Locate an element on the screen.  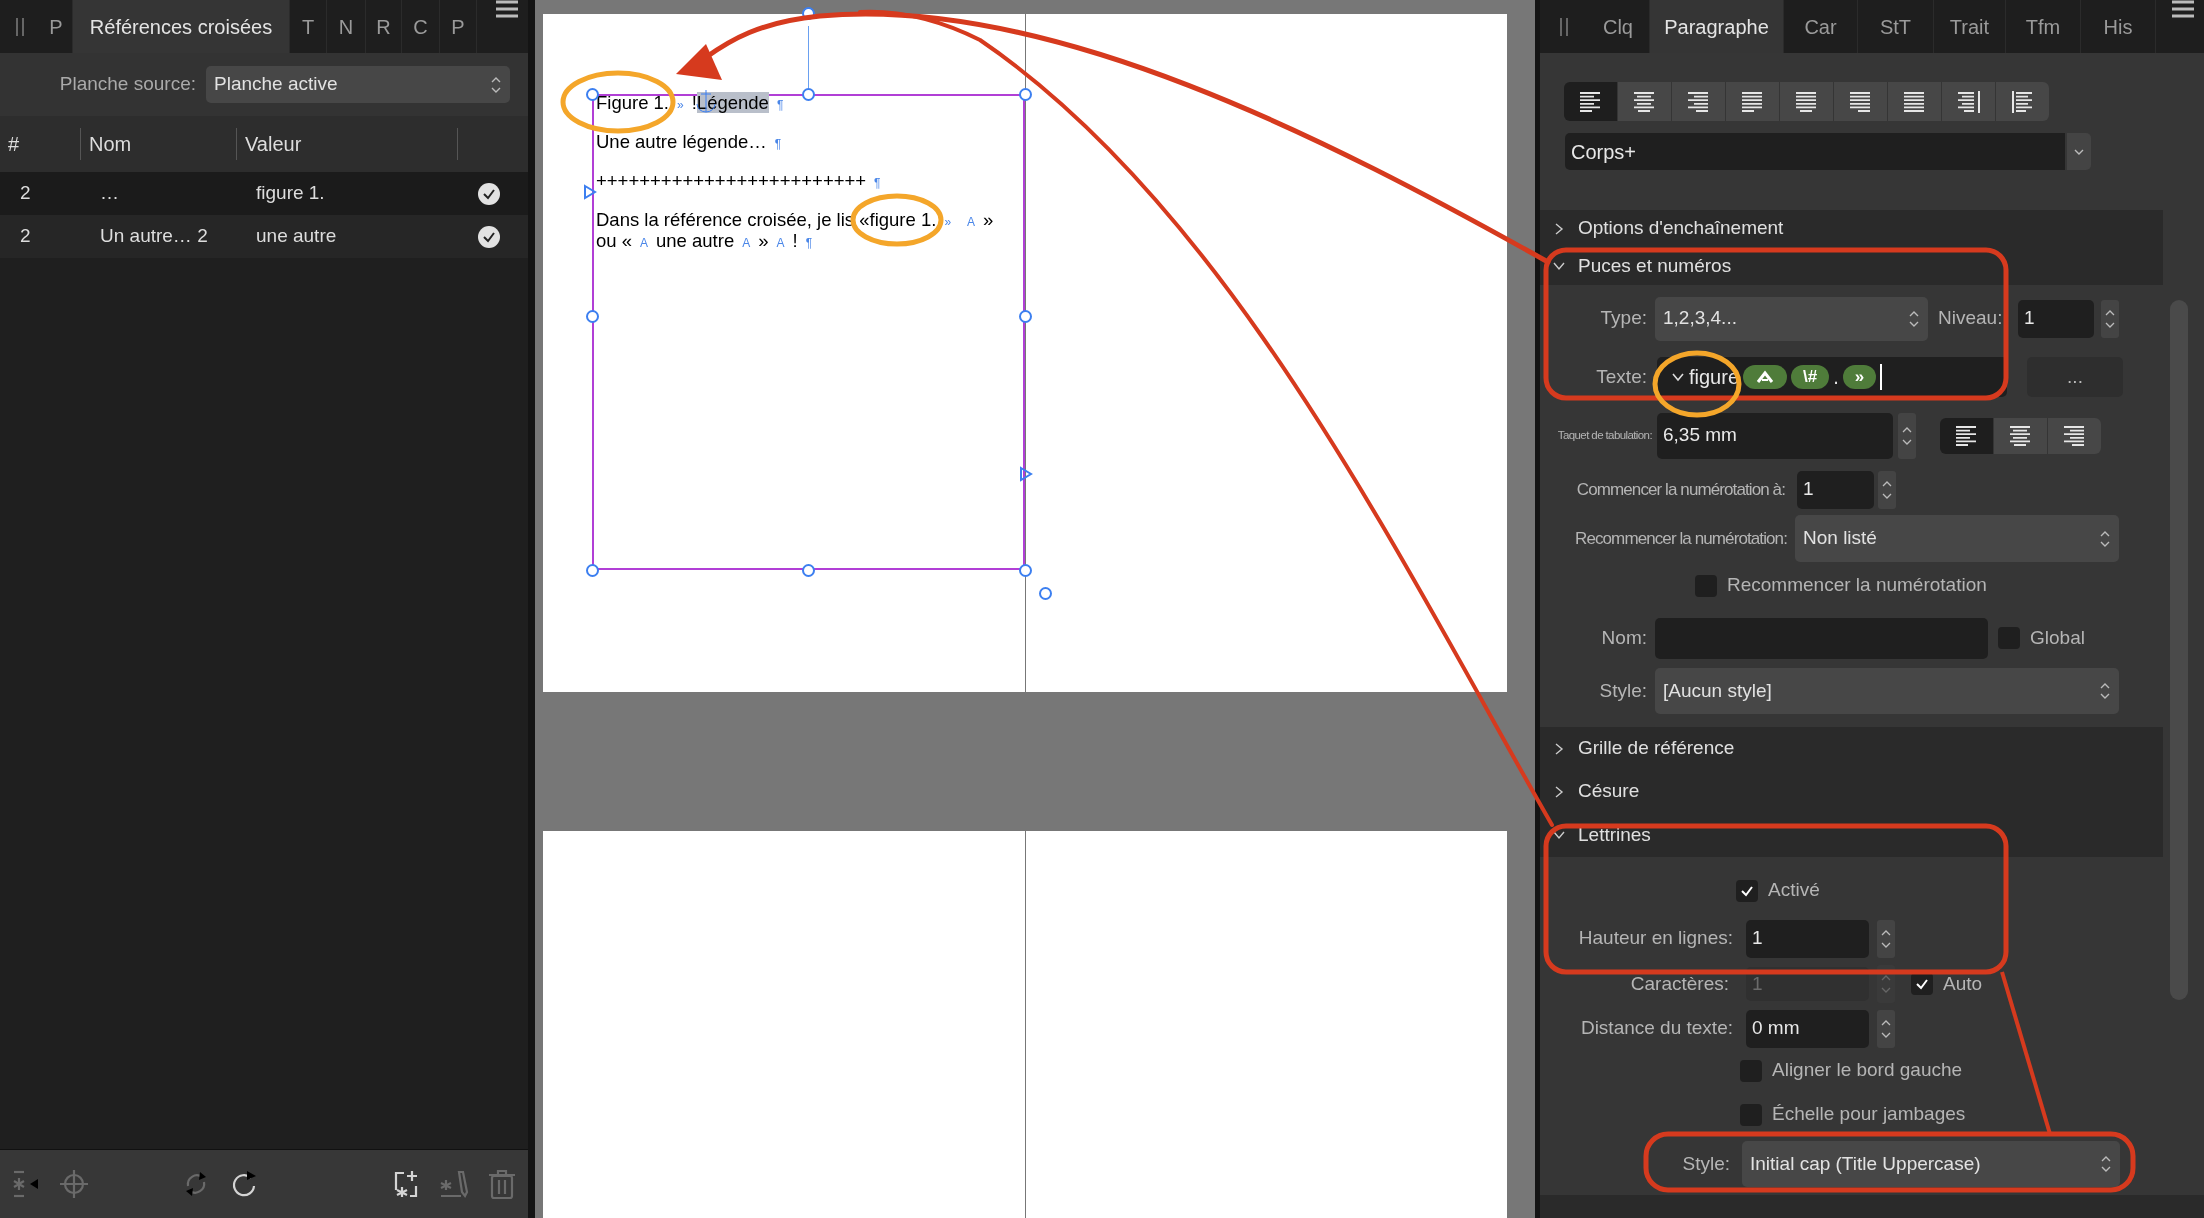
dropdown-button is located at coordinates (2079, 151).